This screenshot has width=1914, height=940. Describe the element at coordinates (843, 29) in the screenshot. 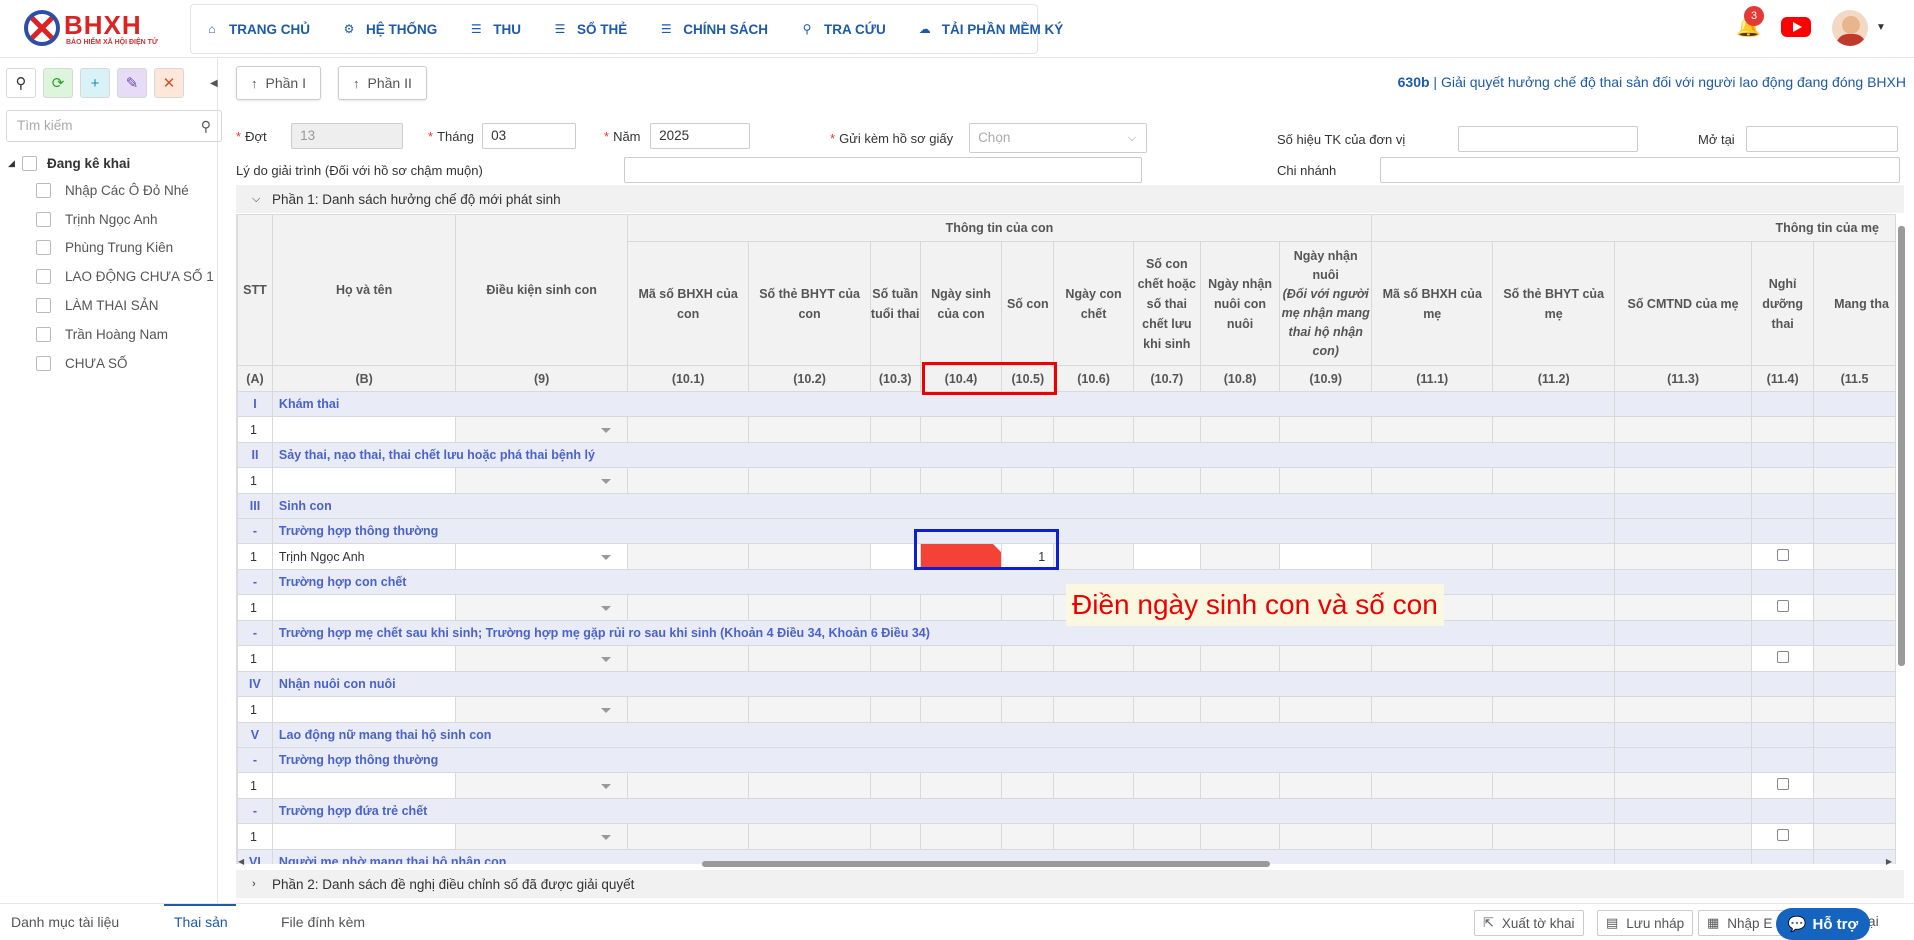

I see `nav-tra-cuu: ⚲ TRA CỨU` at that location.